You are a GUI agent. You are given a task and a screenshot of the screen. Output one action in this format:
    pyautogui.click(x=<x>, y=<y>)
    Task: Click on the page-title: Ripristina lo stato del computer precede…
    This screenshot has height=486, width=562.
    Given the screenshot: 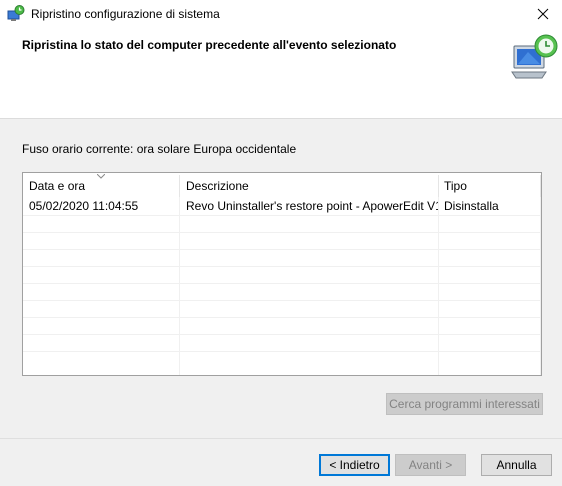 What is the action you would take?
    pyautogui.click(x=209, y=45)
    